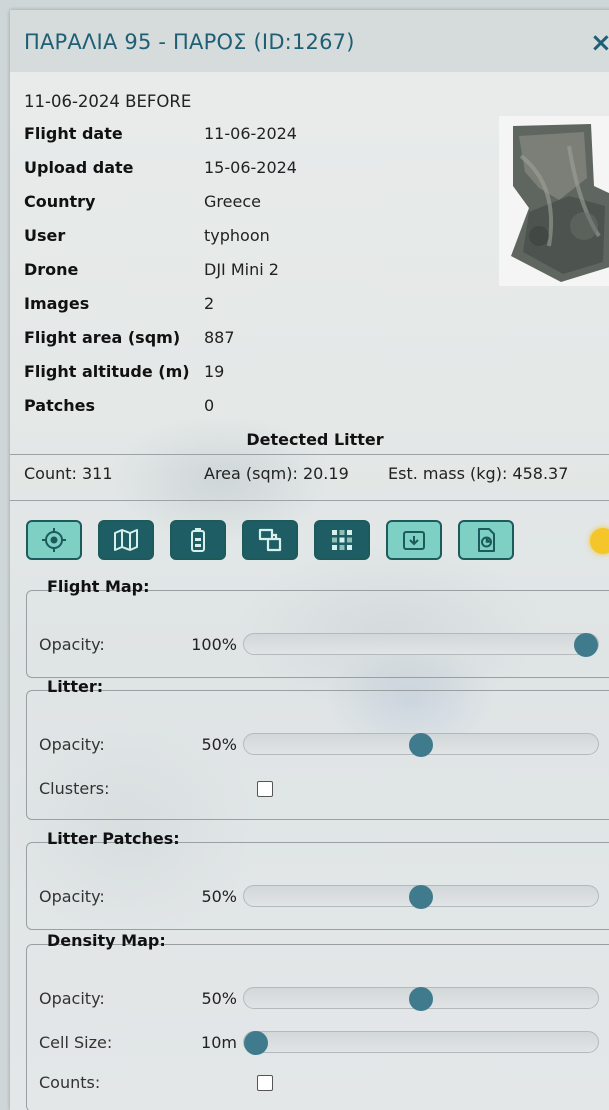 Image resolution: width=609 pixels, height=1110 pixels. Describe the element at coordinates (250, 133) in the screenshot. I see `detail-value: 11-06-2024` at that location.